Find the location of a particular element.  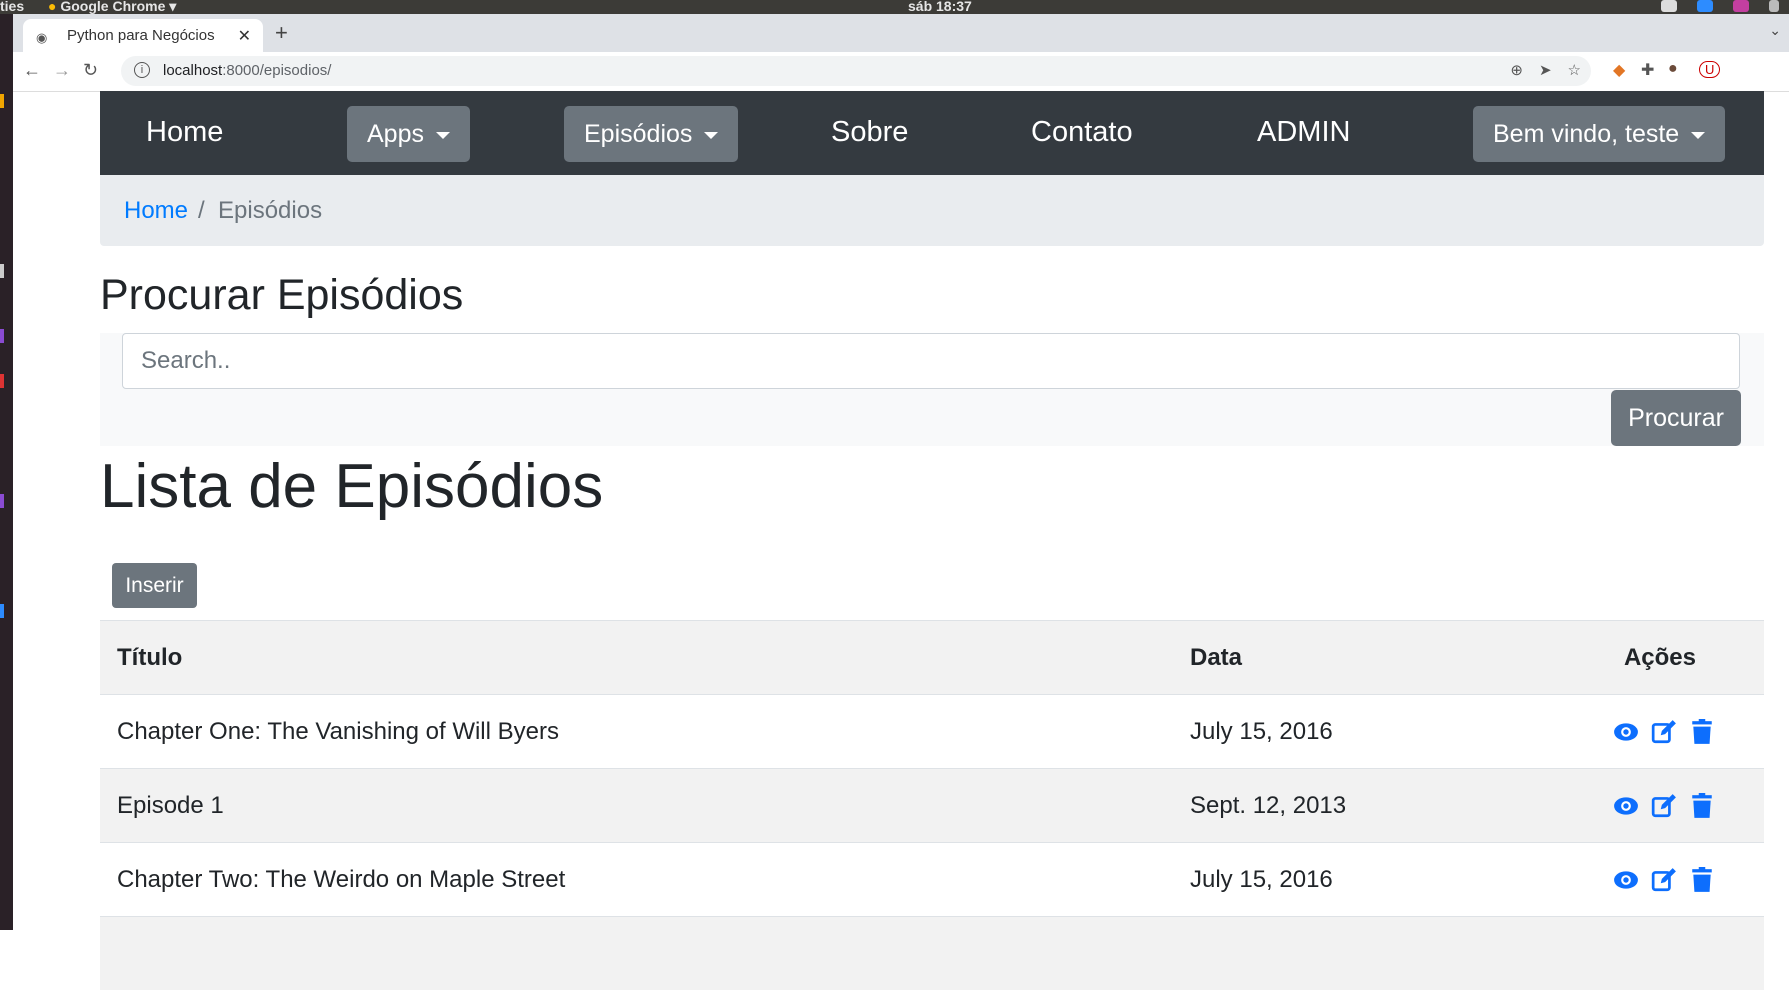

apps-dropdown-label: Apps is located at coordinates (395, 134).